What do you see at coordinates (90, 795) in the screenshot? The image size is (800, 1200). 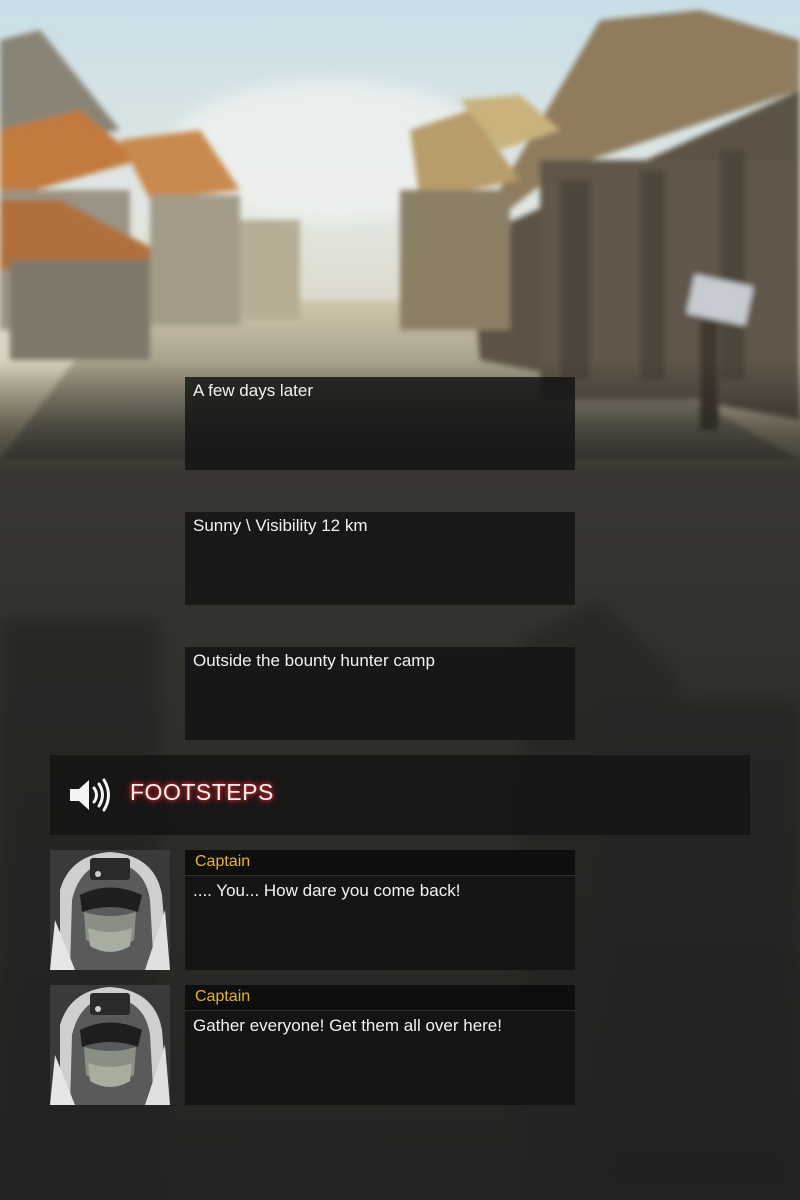 I see `speaker-icon` at bounding box center [90, 795].